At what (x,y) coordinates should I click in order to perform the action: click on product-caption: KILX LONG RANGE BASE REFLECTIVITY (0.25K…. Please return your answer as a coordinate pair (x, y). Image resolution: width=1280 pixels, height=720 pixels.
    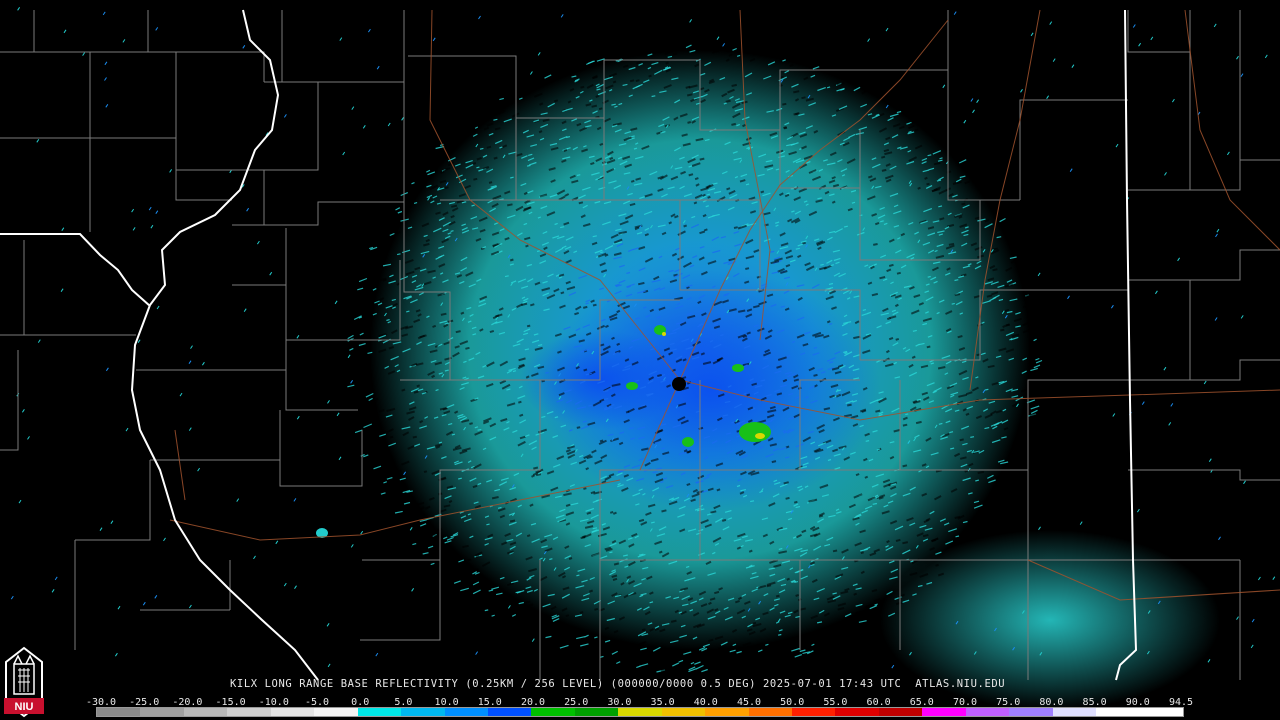
    Looking at the image, I should click on (618, 684).